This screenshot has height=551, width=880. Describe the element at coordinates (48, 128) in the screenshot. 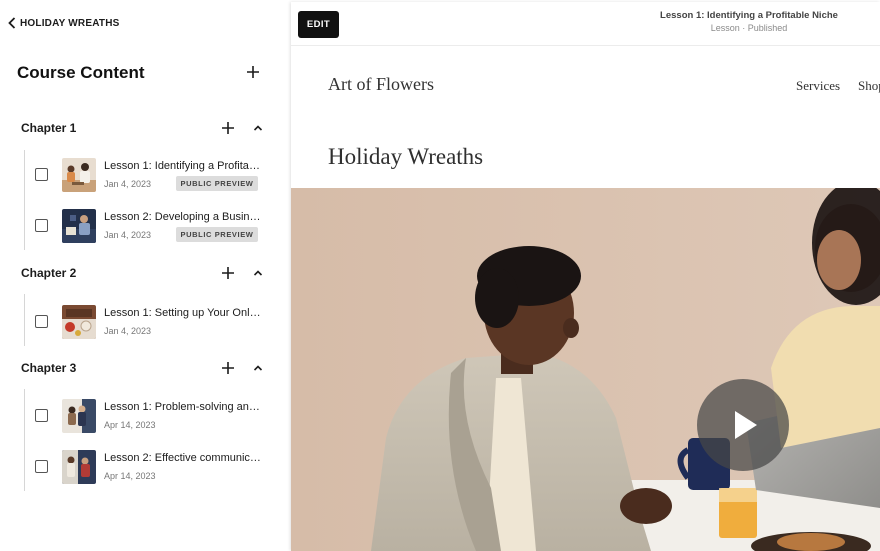

I see `chapter-1-title: Chapter 1` at that location.